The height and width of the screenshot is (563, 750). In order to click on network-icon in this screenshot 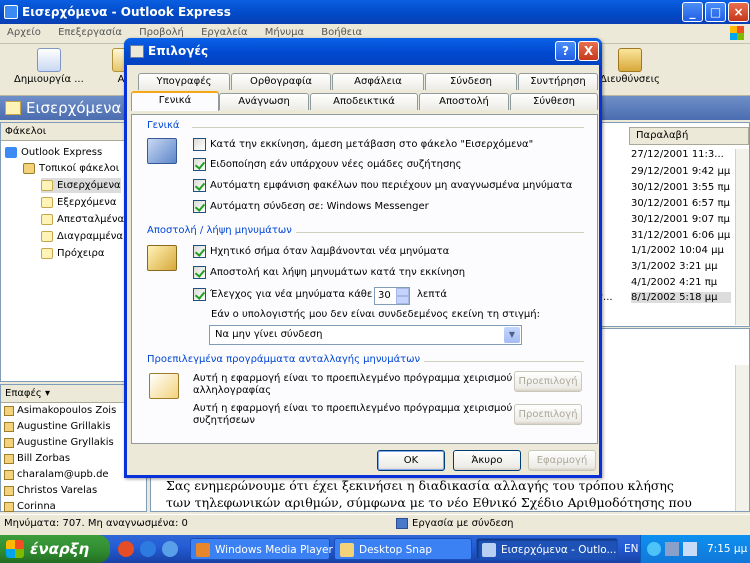, I will do `click(402, 523)`.